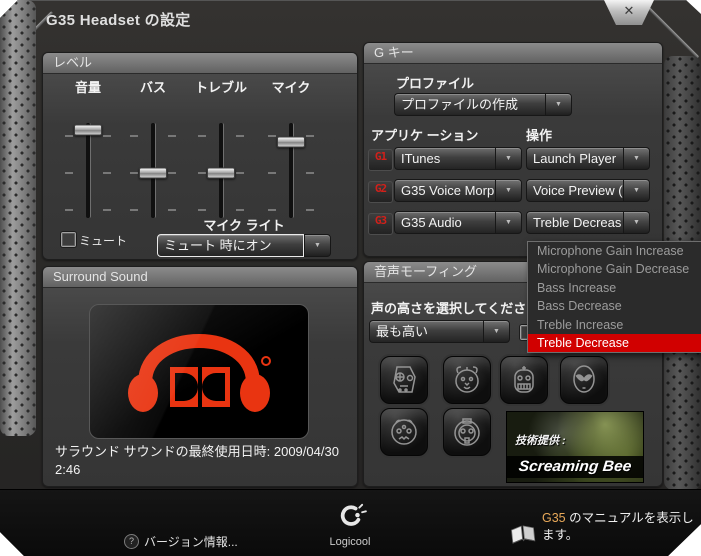 The image size is (701, 556). I want to click on morph-troll-button, so click(404, 432).